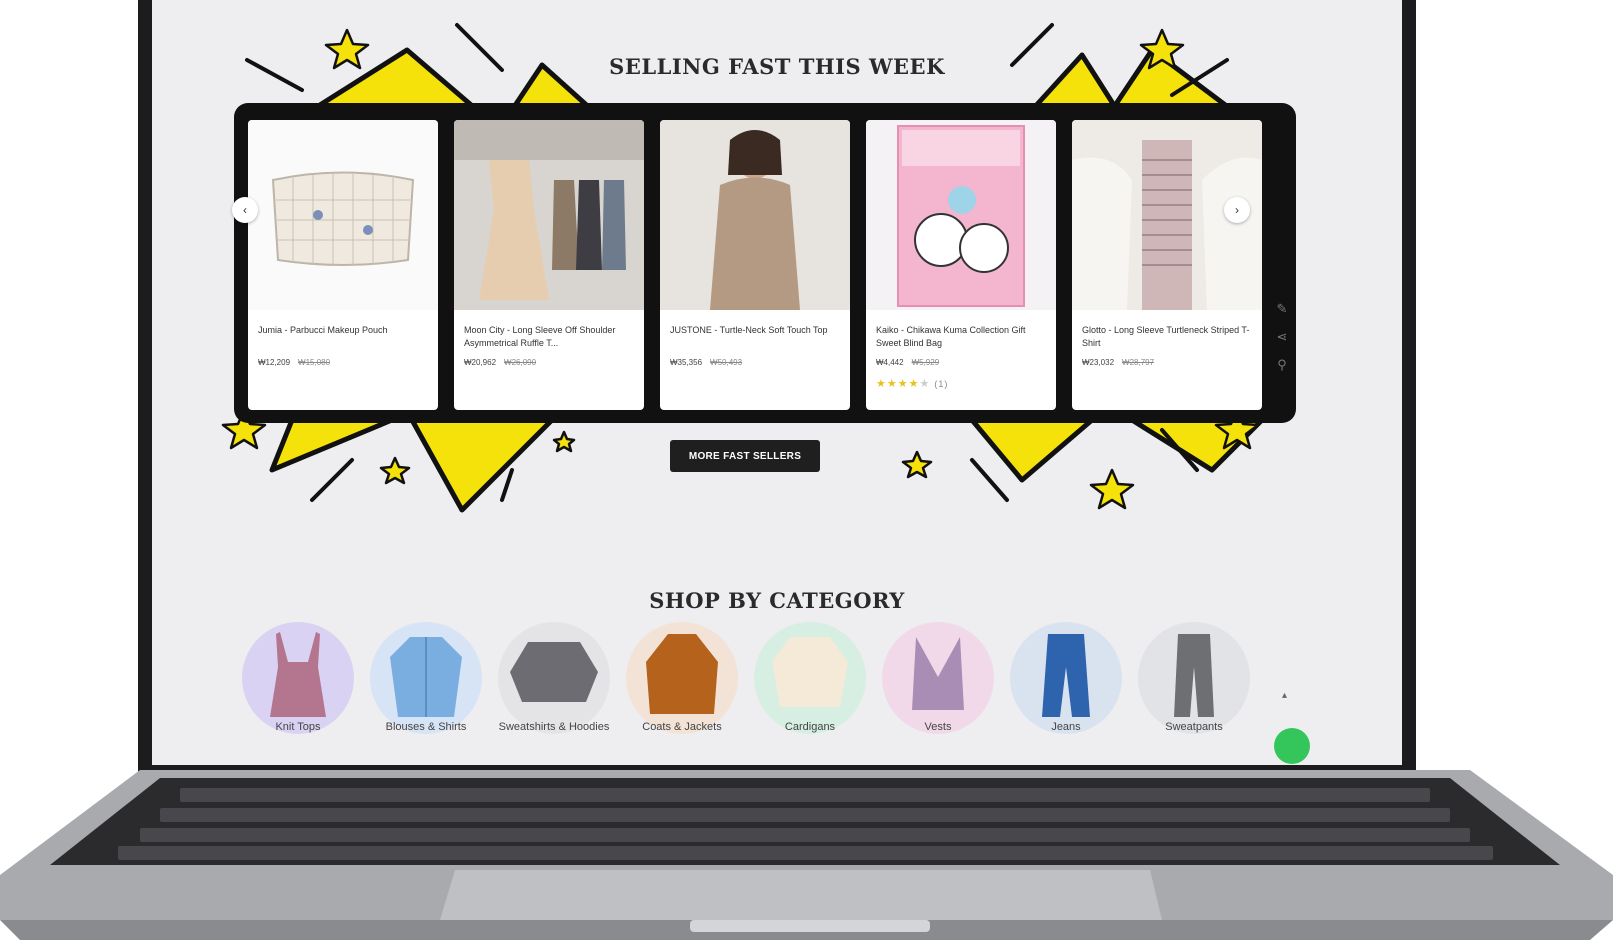  I want to click on product-price: ₩4,442, so click(890, 362).